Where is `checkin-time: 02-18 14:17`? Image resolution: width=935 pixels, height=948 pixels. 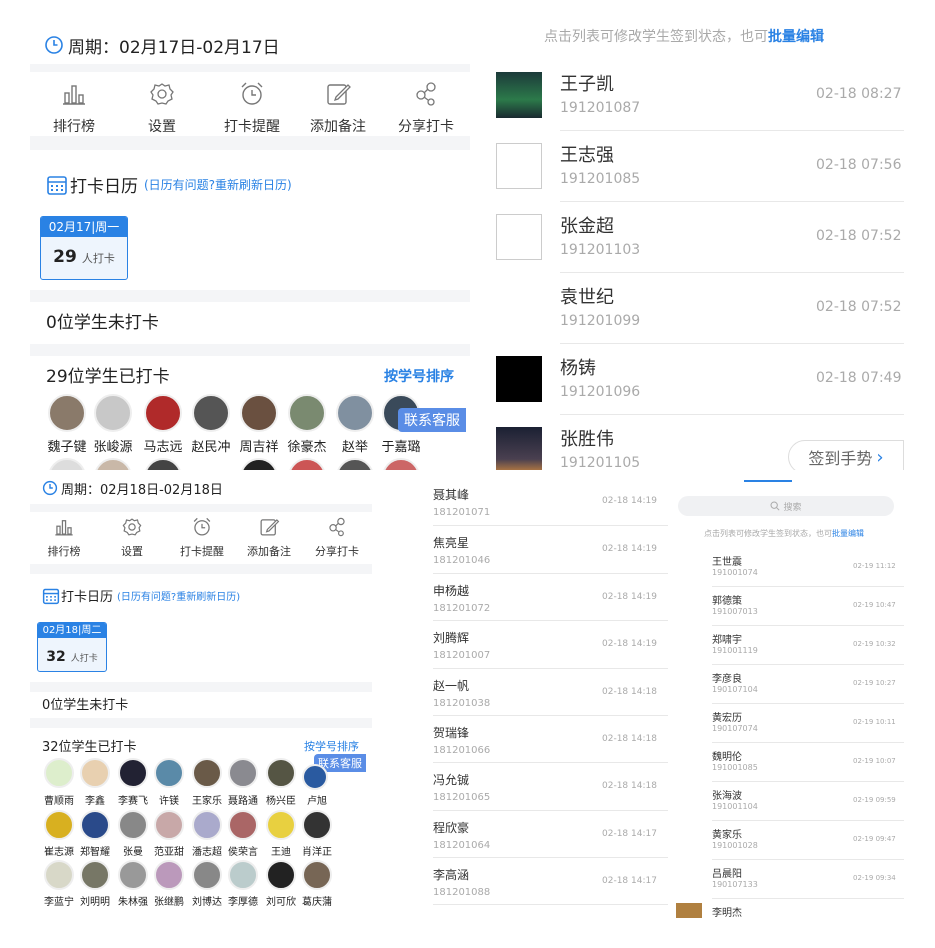
checkin-time: 02-18 14:17 is located at coordinates (629, 881).